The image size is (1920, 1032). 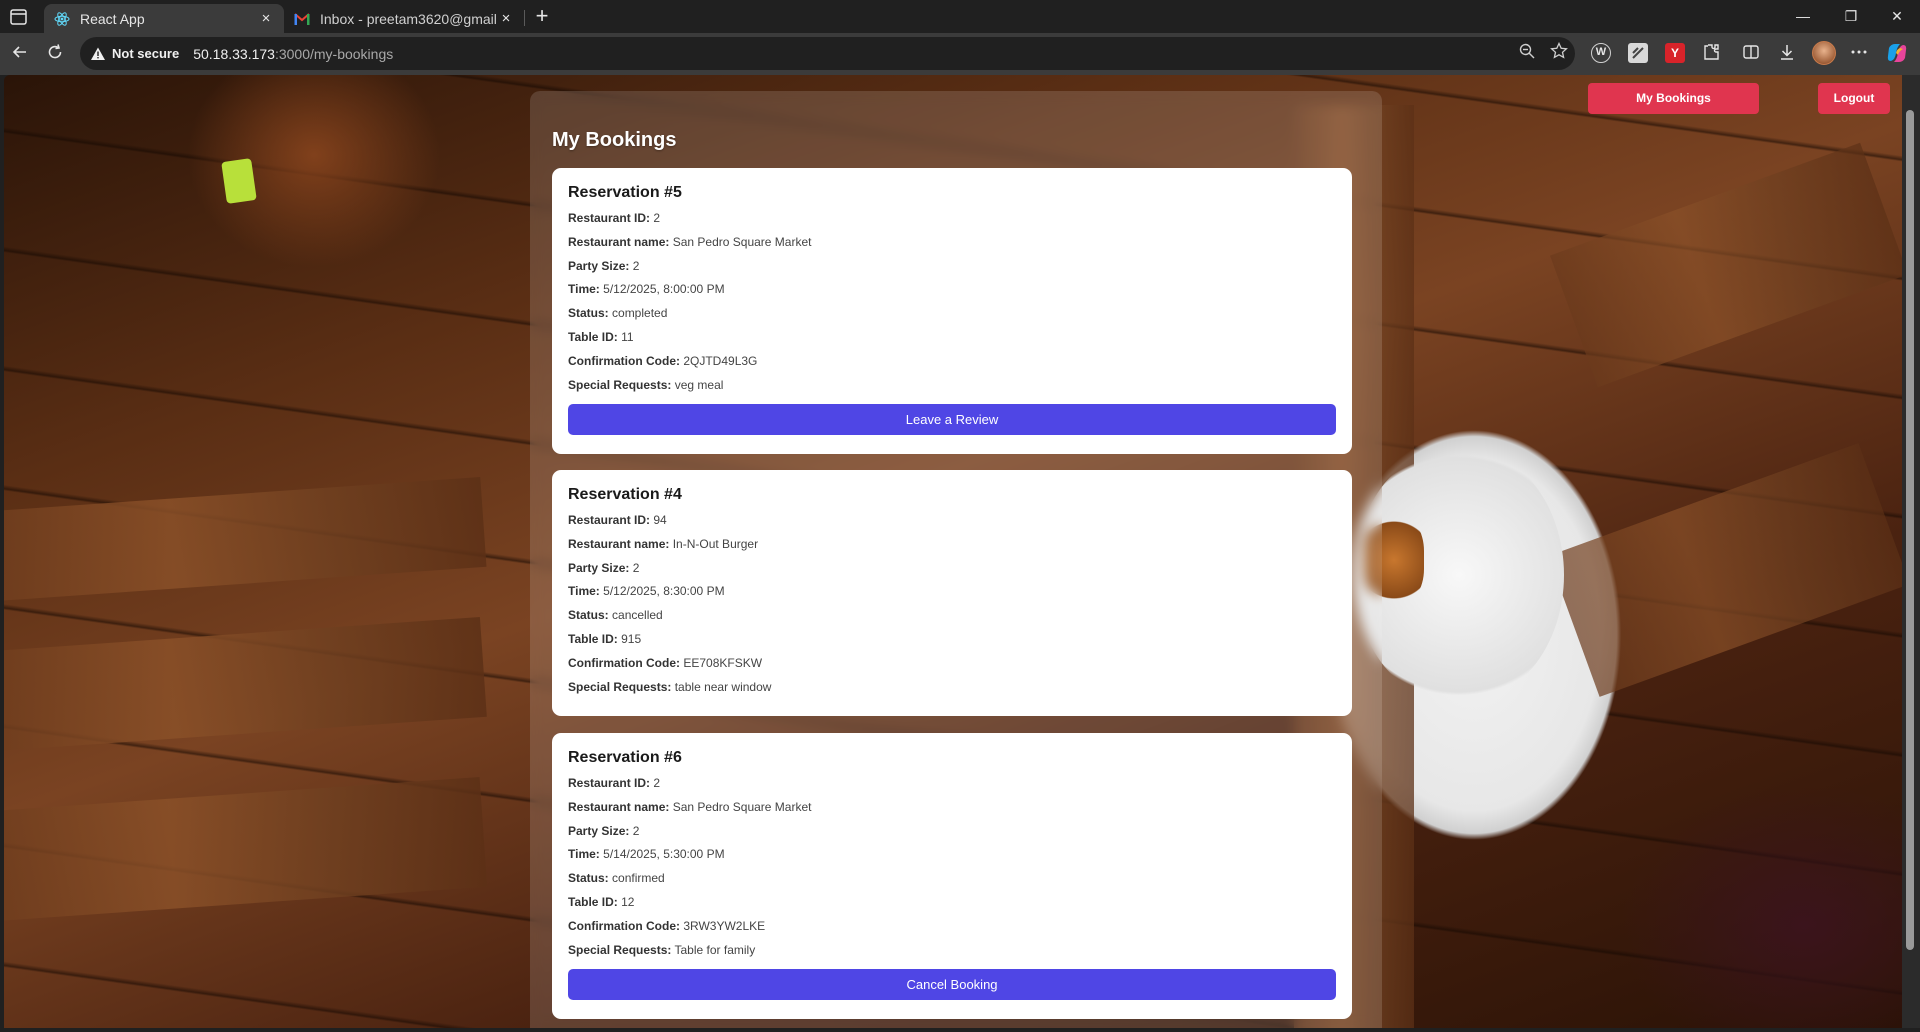 I want to click on special-requests-row: Special Requests: veg meal, so click(x=952, y=390).